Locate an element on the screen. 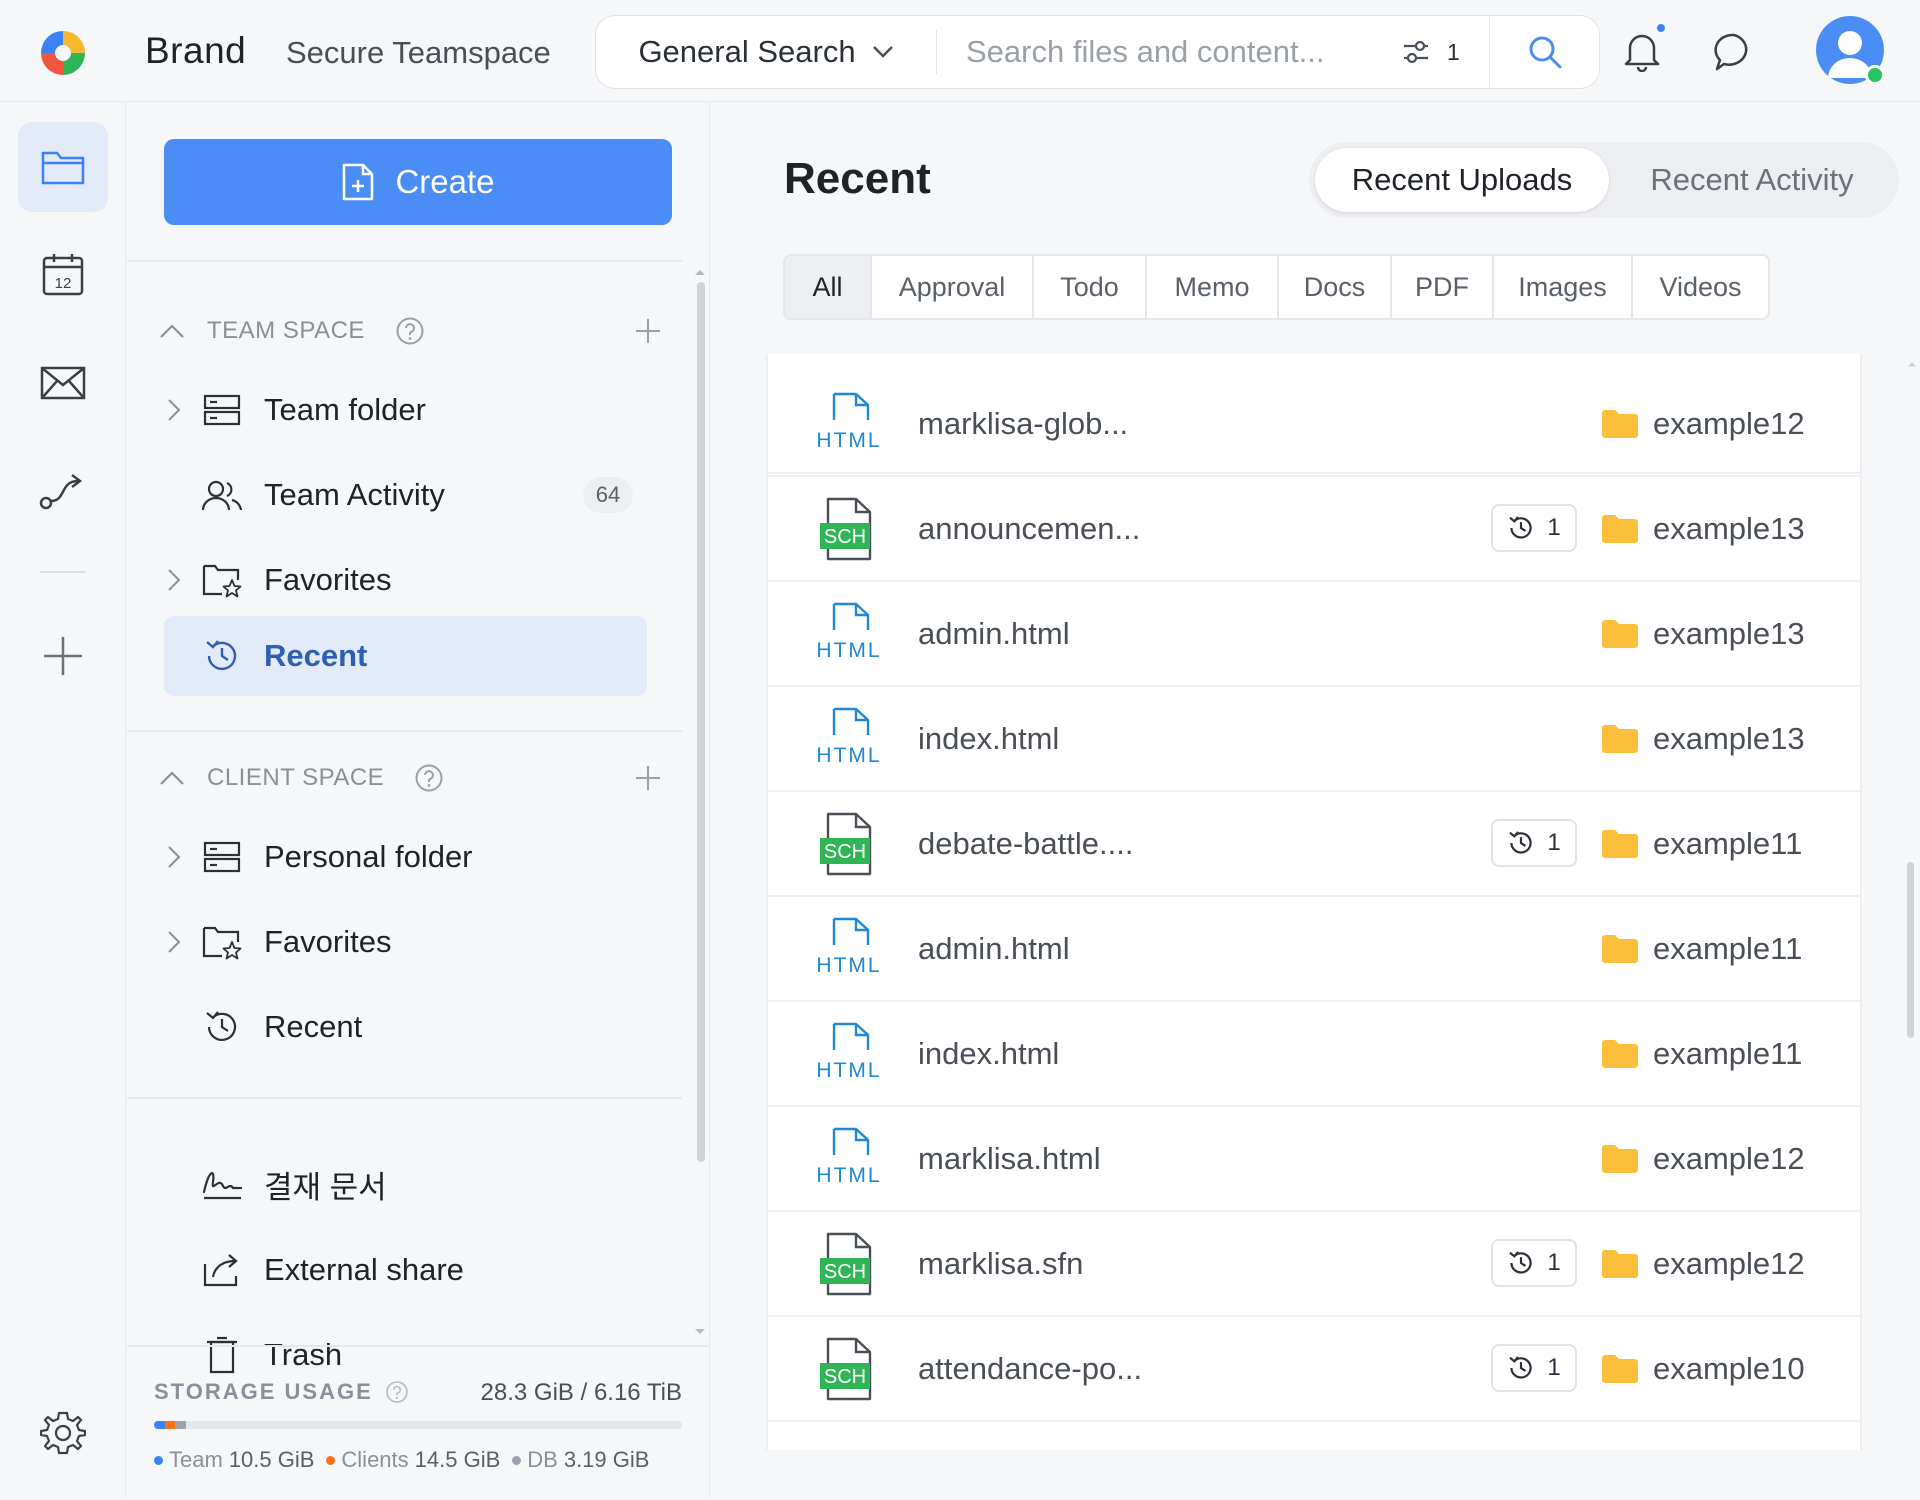 The height and width of the screenshot is (1500, 1920). main-scrollbar is located at coordinates (1910, 950).